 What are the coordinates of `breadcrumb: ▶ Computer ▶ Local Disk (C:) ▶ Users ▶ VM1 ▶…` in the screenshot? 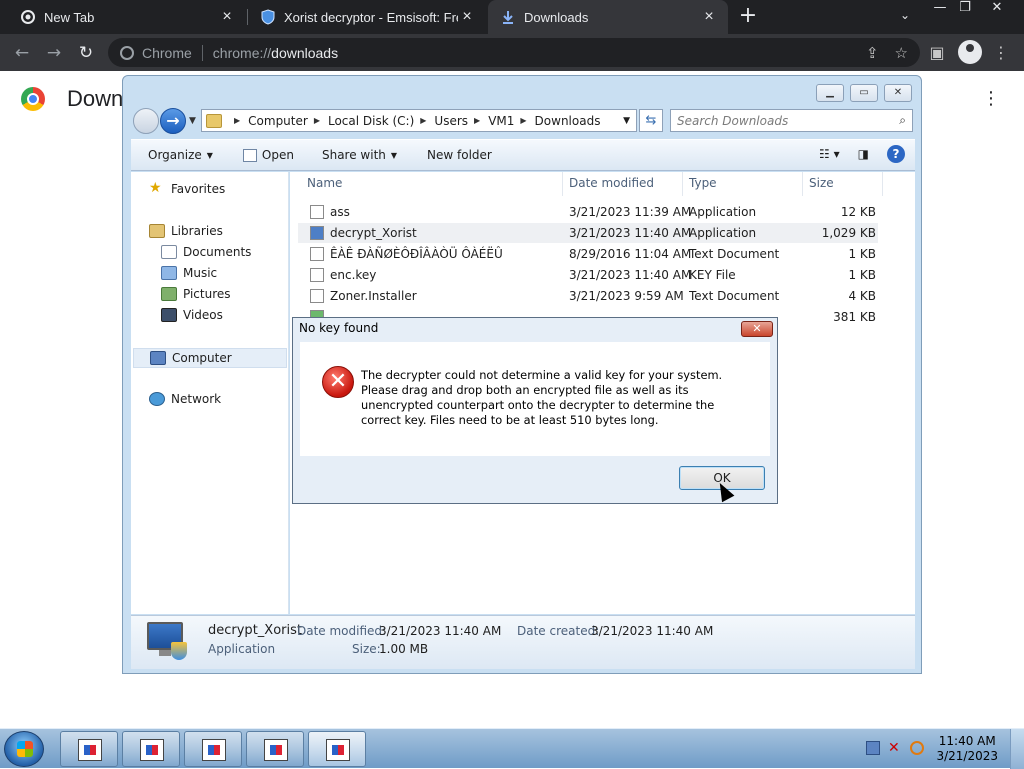 It's located at (419, 120).